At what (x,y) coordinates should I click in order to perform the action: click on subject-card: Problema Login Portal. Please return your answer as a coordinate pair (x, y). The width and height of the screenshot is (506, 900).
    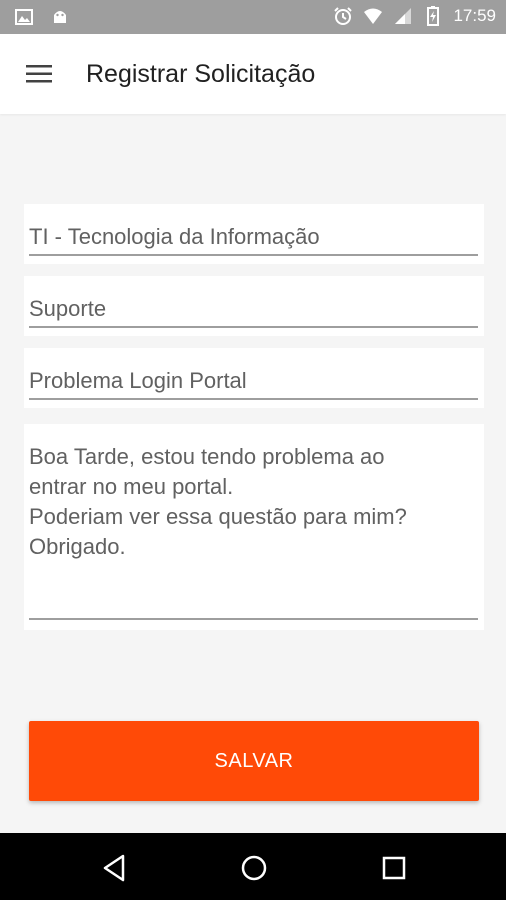
    Looking at the image, I should click on (254, 378).